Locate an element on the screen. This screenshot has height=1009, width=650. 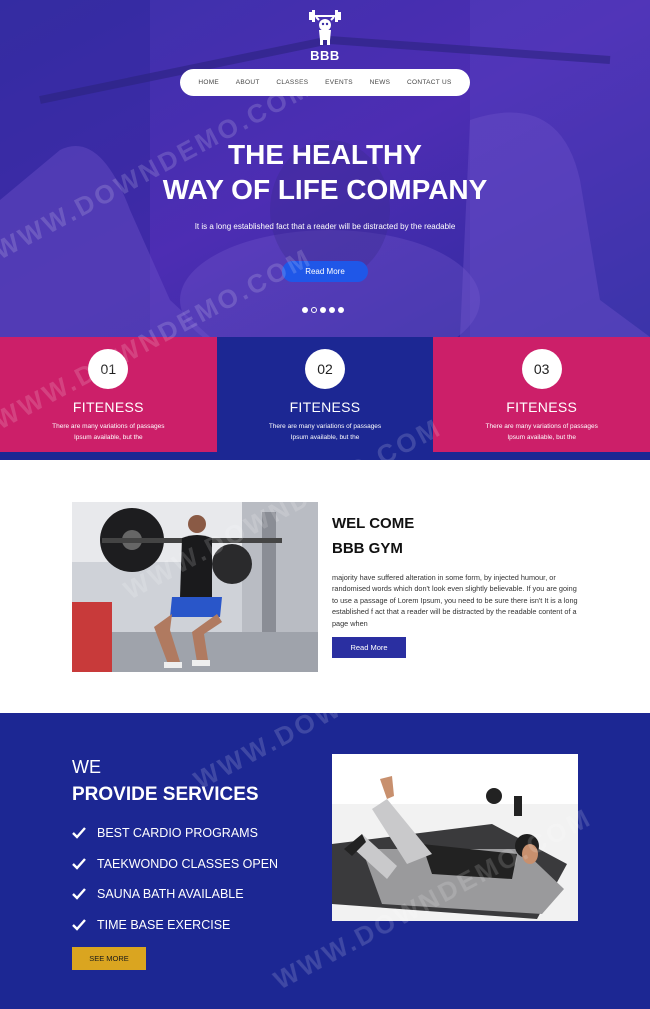
nav-contact-us: CONTACT US is located at coordinates (429, 82).